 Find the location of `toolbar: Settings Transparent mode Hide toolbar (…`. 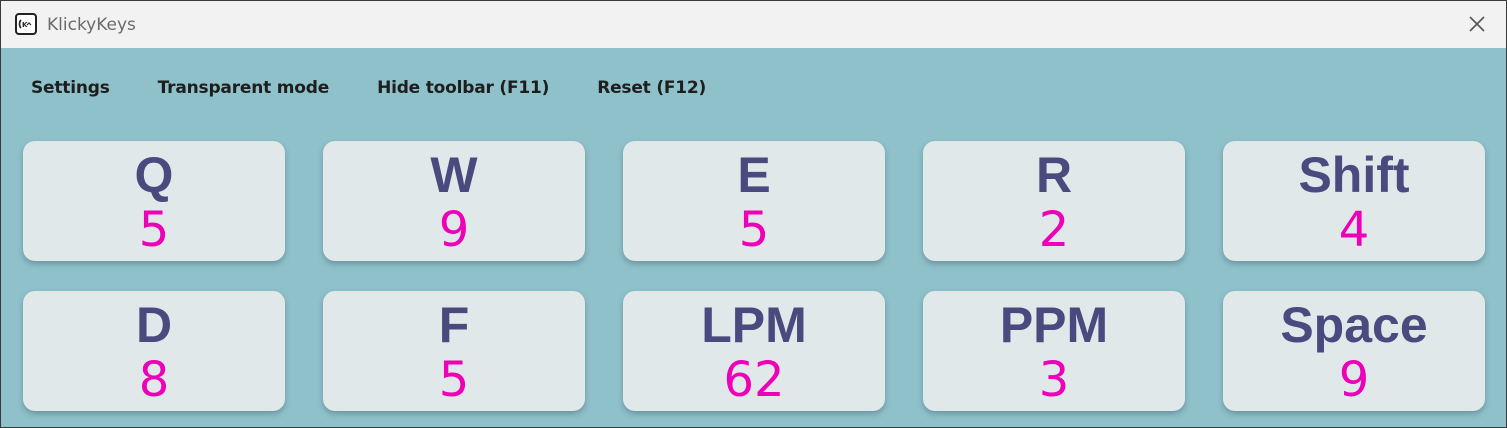

toolbar: Settings Transparent mode Hide toolbar (… is located at coordinates (392, 88).